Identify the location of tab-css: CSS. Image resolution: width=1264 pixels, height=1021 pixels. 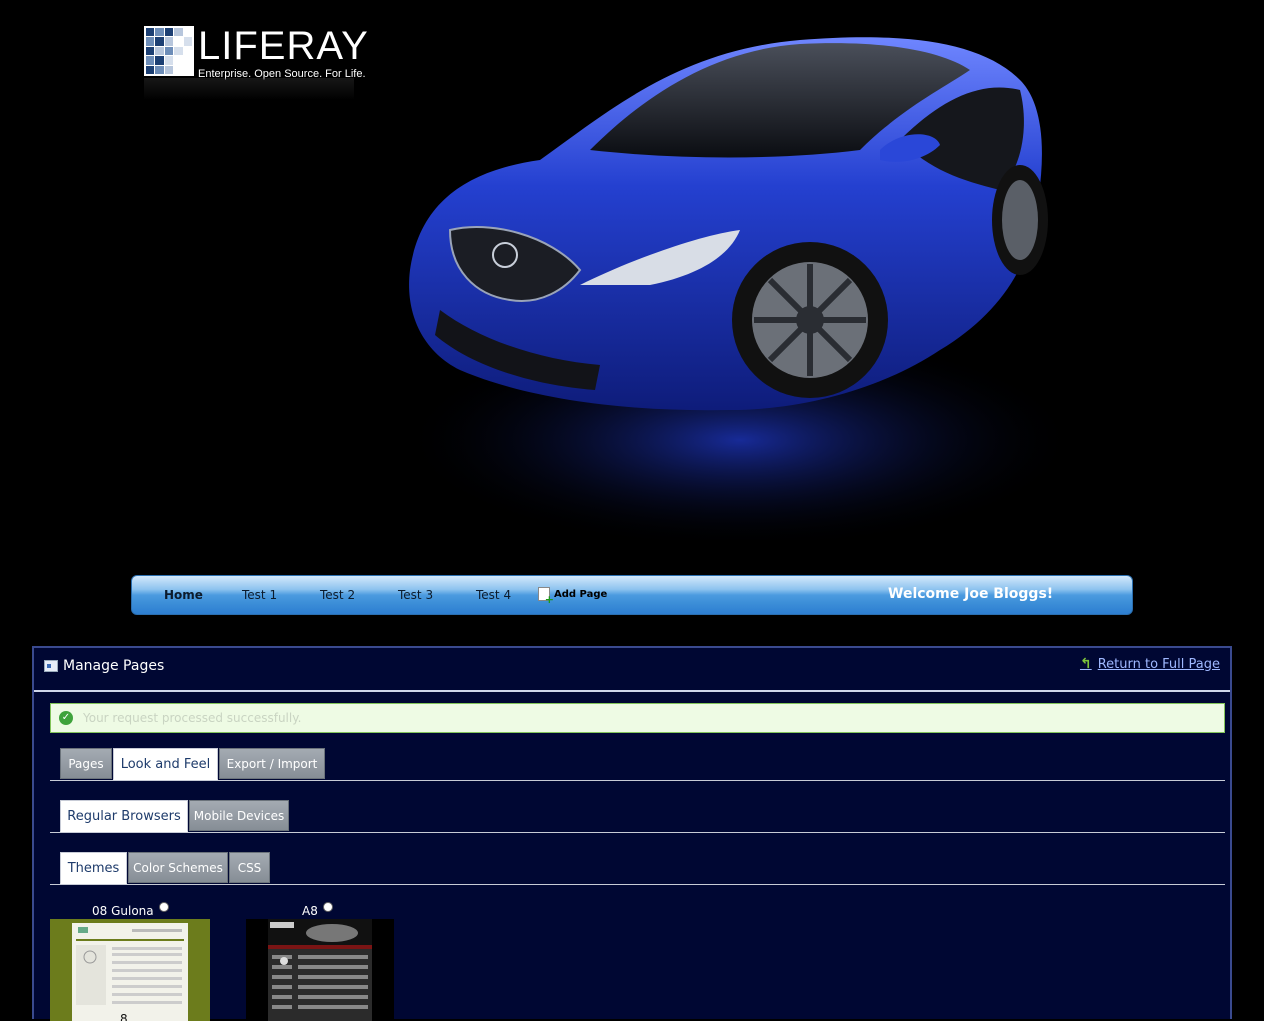
(249, 867).